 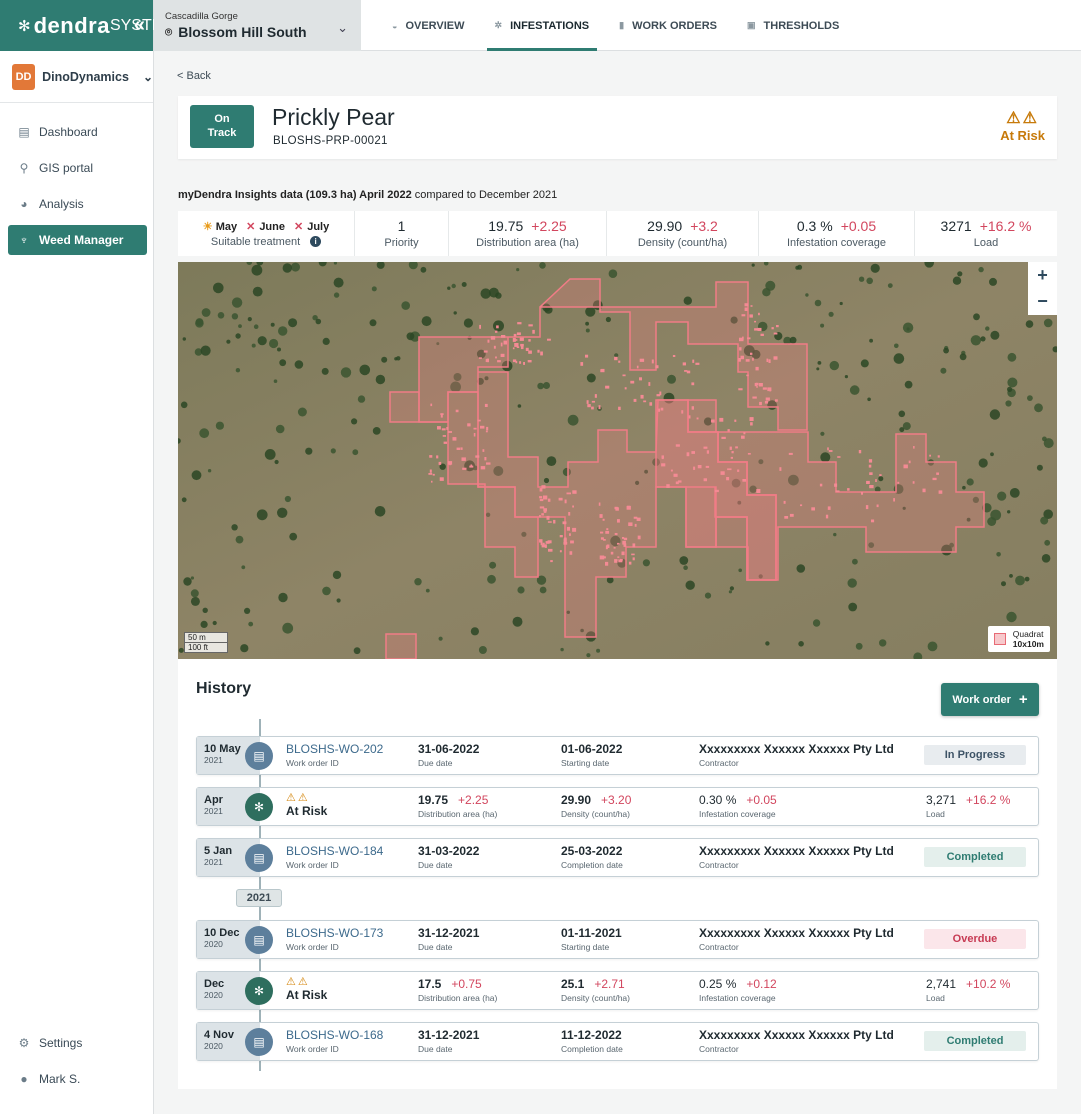 What do you see at coordinates (257, 25) in the screenshot?
I see `location-selector: Cascadilla Gorge ⌾ Blossom Hill South ⌄` at bounding box center [257, 25].